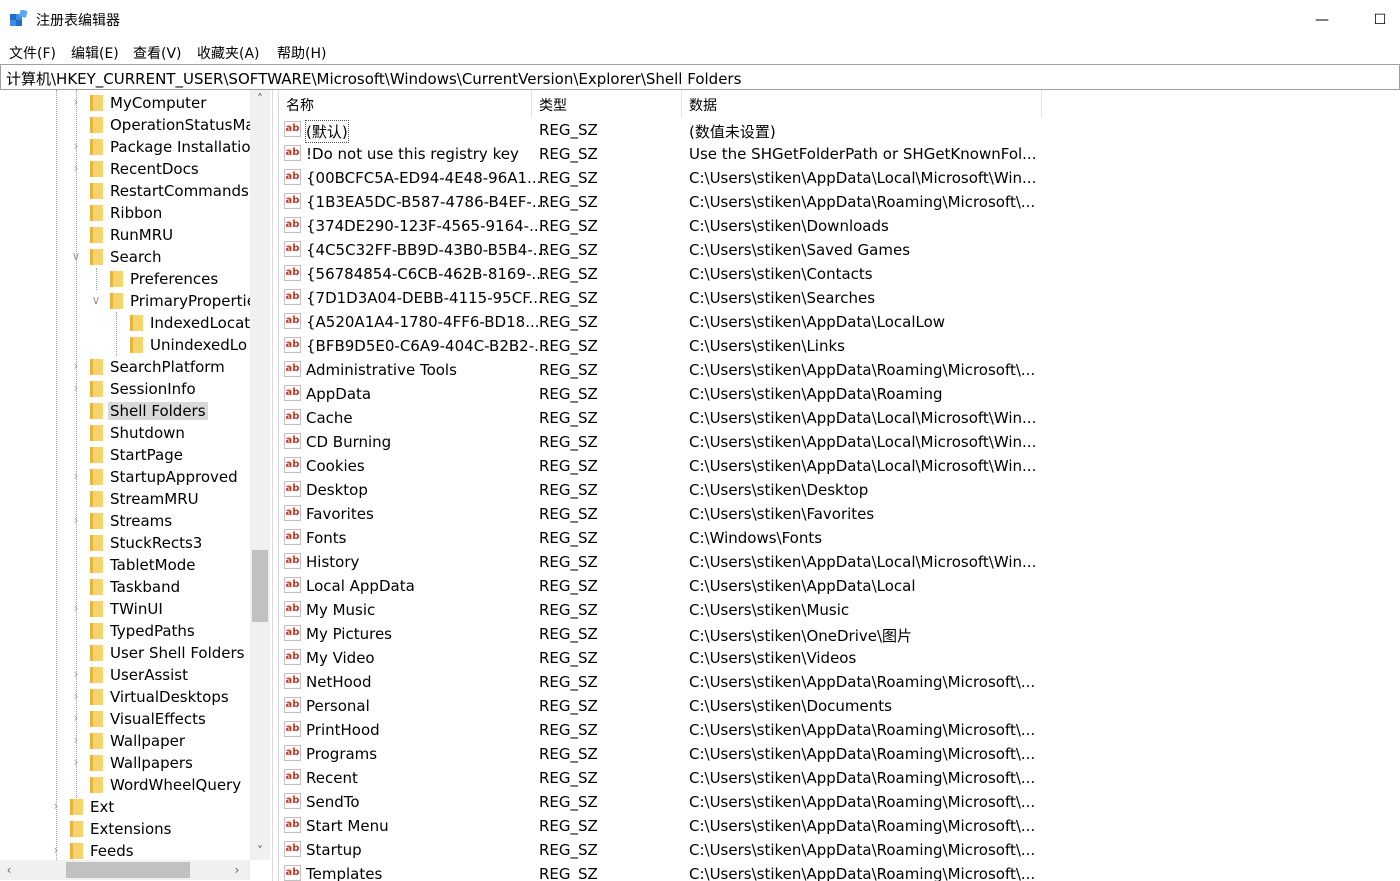  What do you see at coordinates (125, 763) in the screenshot?
I see `tree-node: › Wallpapers` at bounding box center [125, 763].